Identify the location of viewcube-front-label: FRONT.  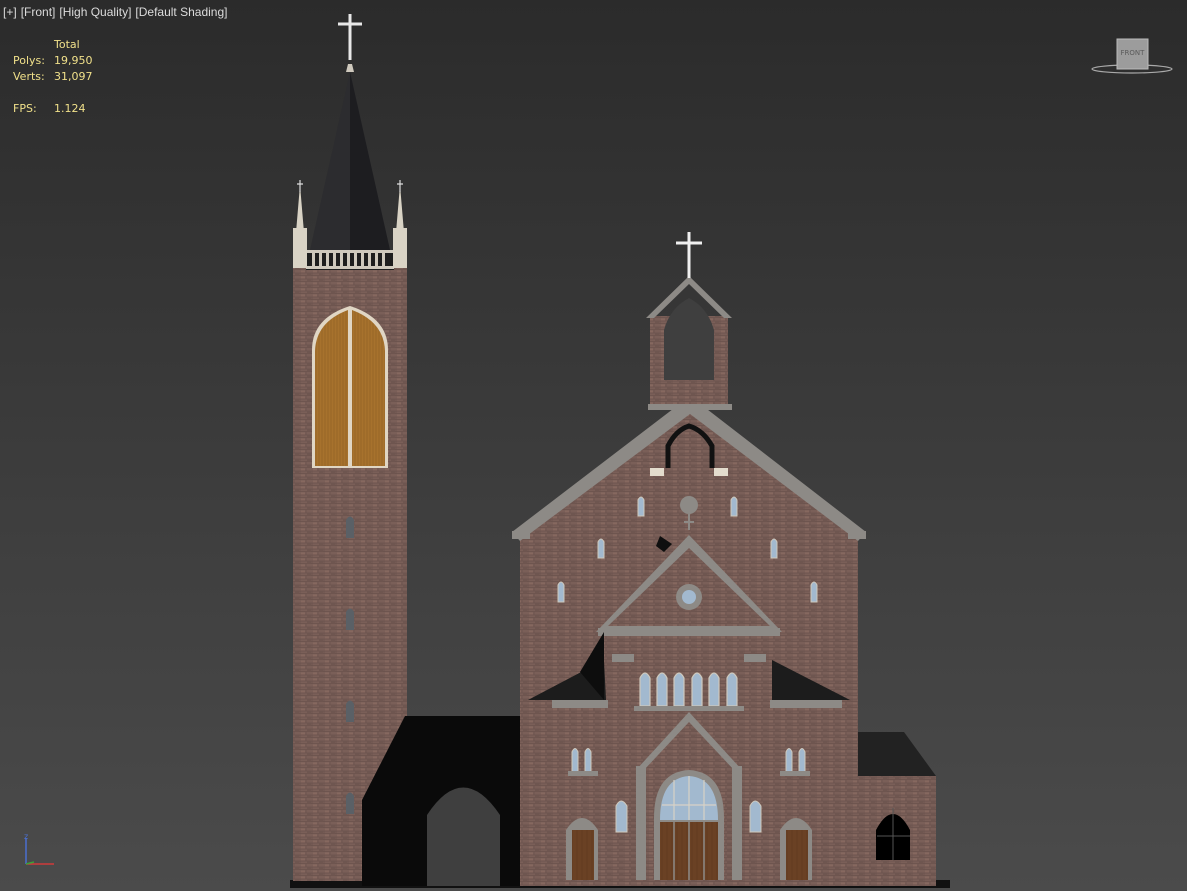
(1132, 53).